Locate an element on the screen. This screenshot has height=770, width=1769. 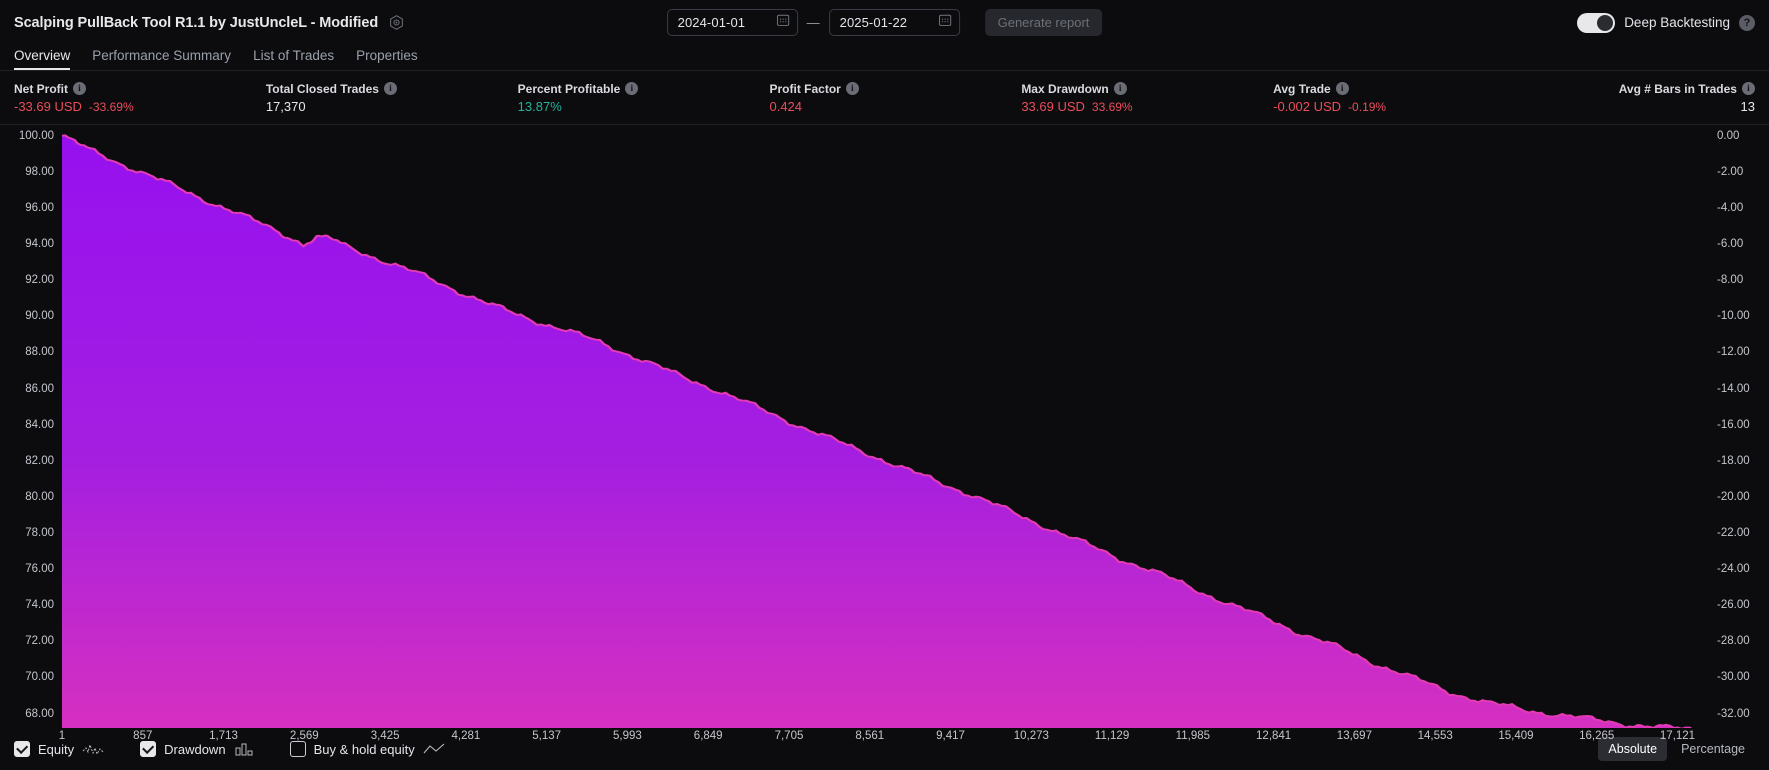
axis-tick-label: 86.00 is located at coordinates (39, 388).